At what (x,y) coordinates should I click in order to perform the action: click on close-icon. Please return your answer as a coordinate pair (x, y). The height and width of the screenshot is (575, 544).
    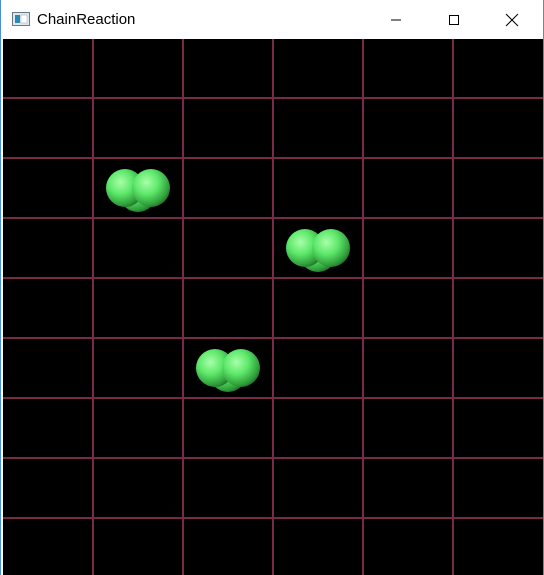
    Looking at the image, I should click on (512, 19).